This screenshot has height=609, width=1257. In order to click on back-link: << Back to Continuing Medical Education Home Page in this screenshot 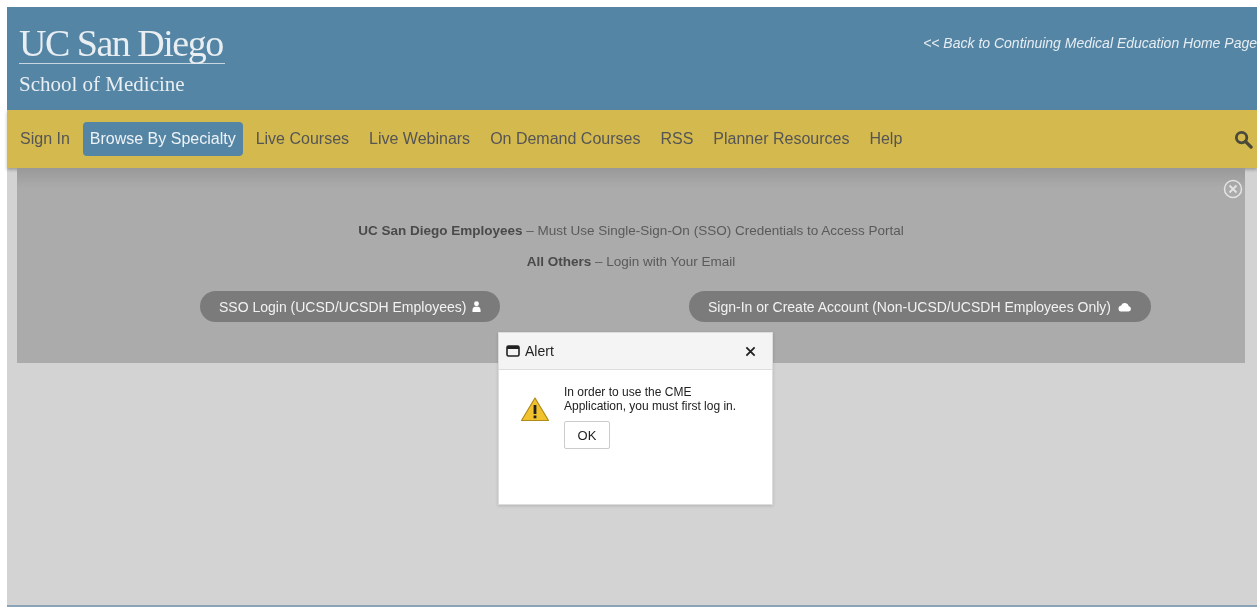, I will do `click(1090, 29)`.